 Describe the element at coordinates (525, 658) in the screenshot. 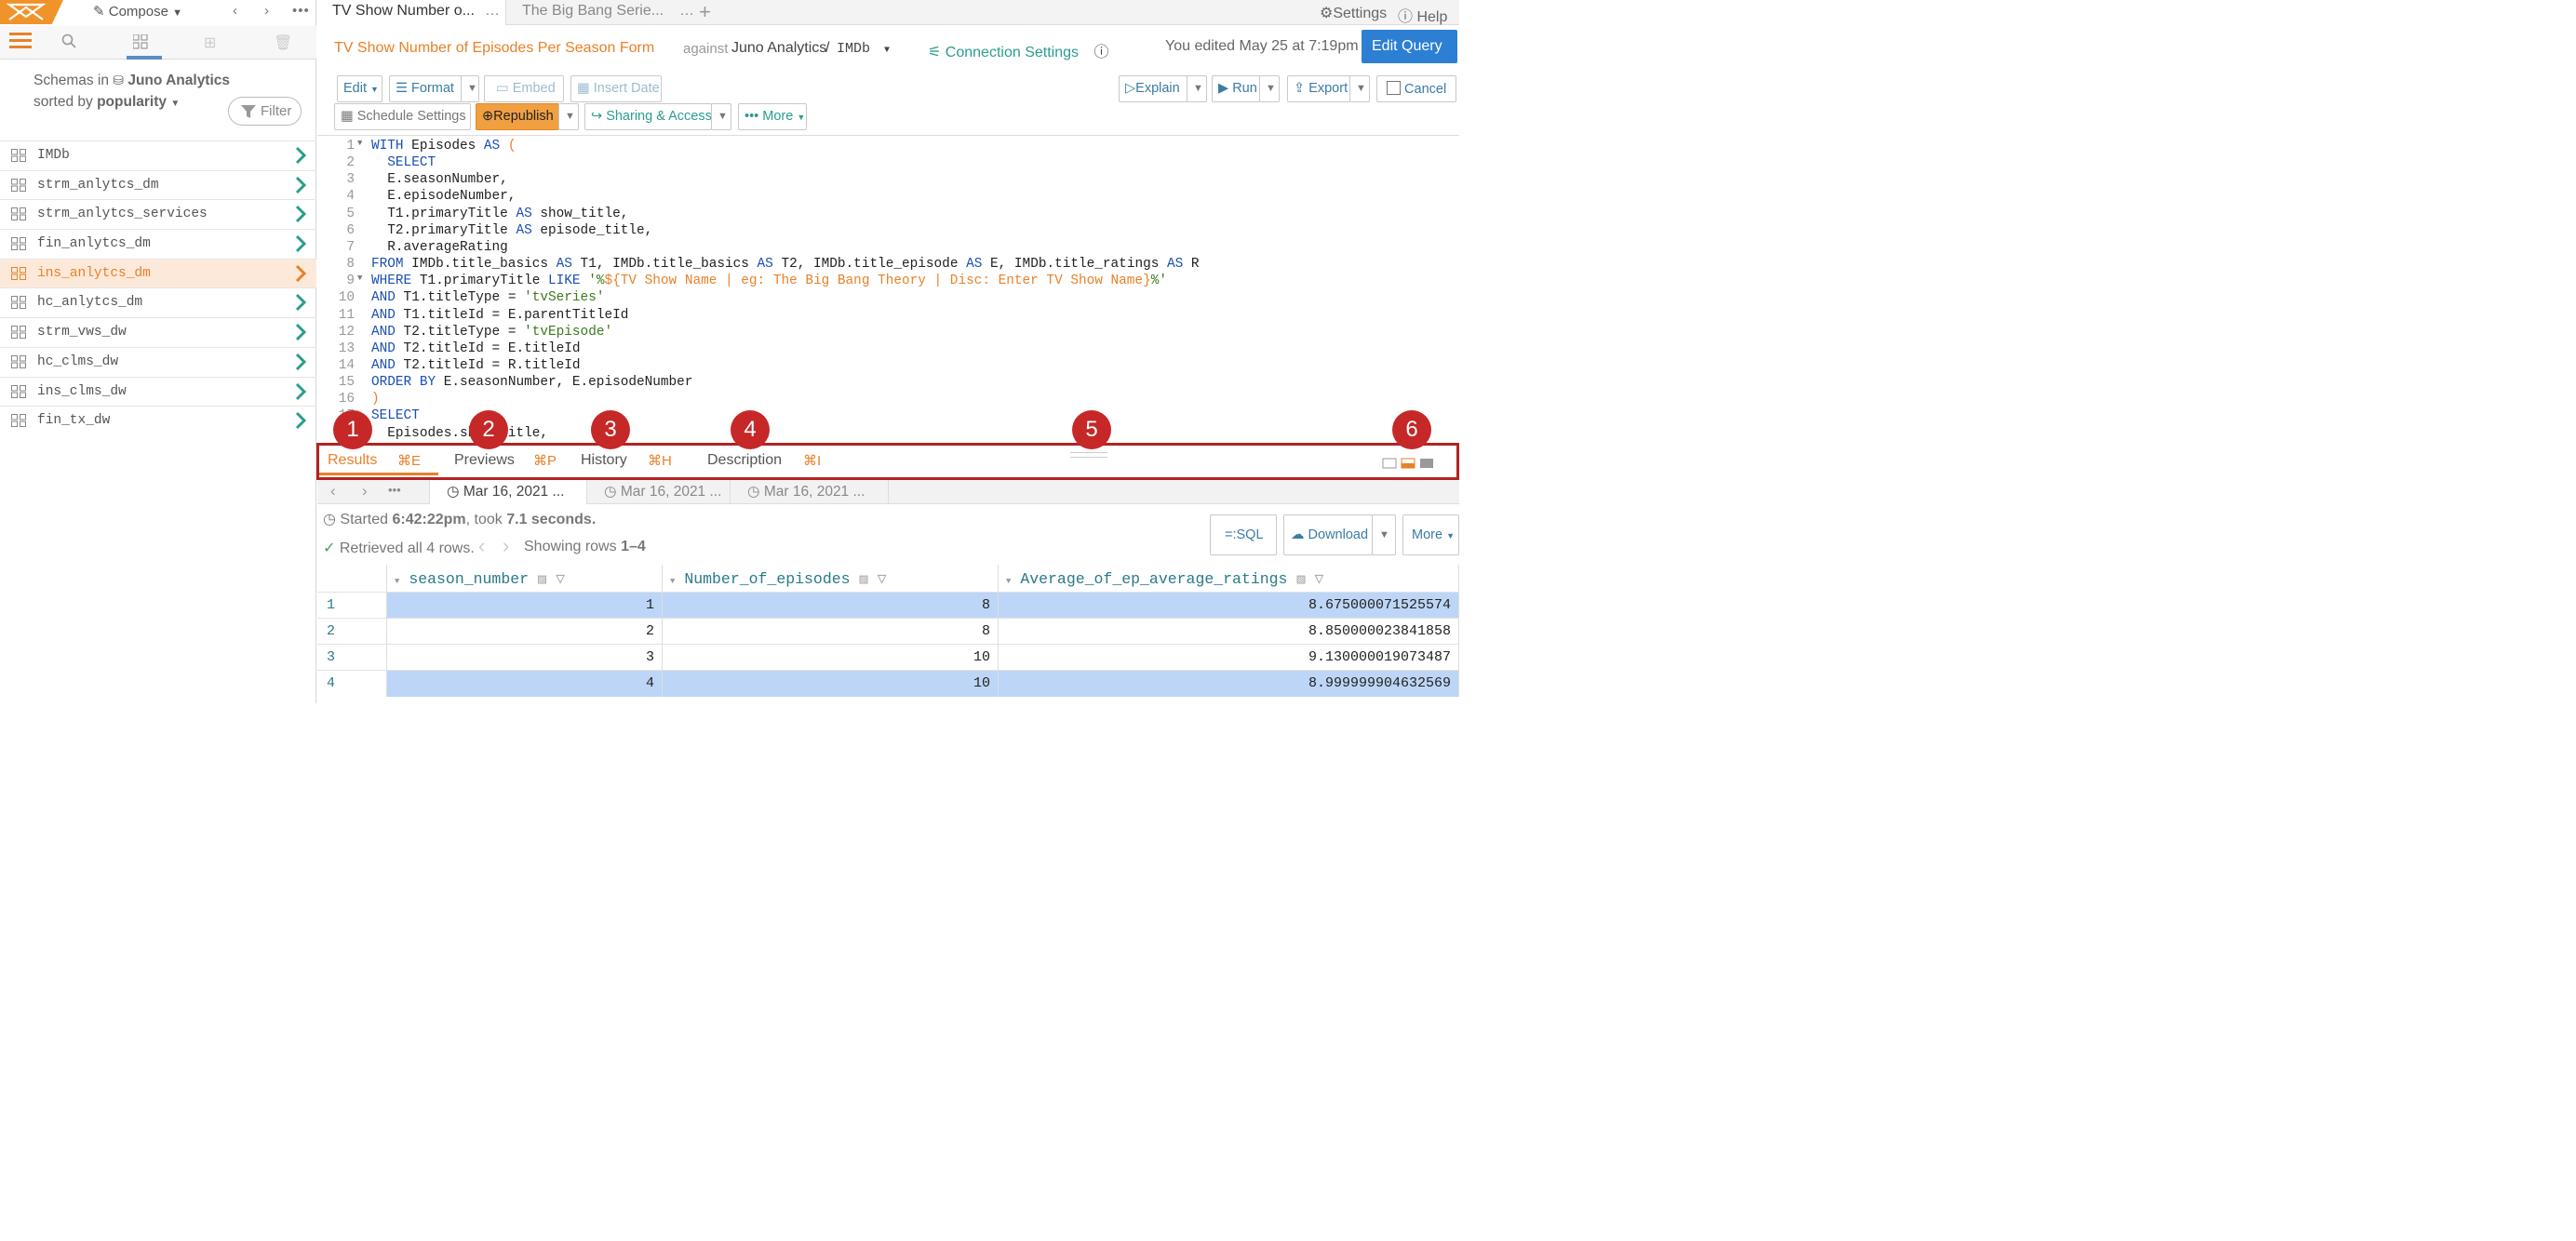

I see `table-cell: 3` at that location.